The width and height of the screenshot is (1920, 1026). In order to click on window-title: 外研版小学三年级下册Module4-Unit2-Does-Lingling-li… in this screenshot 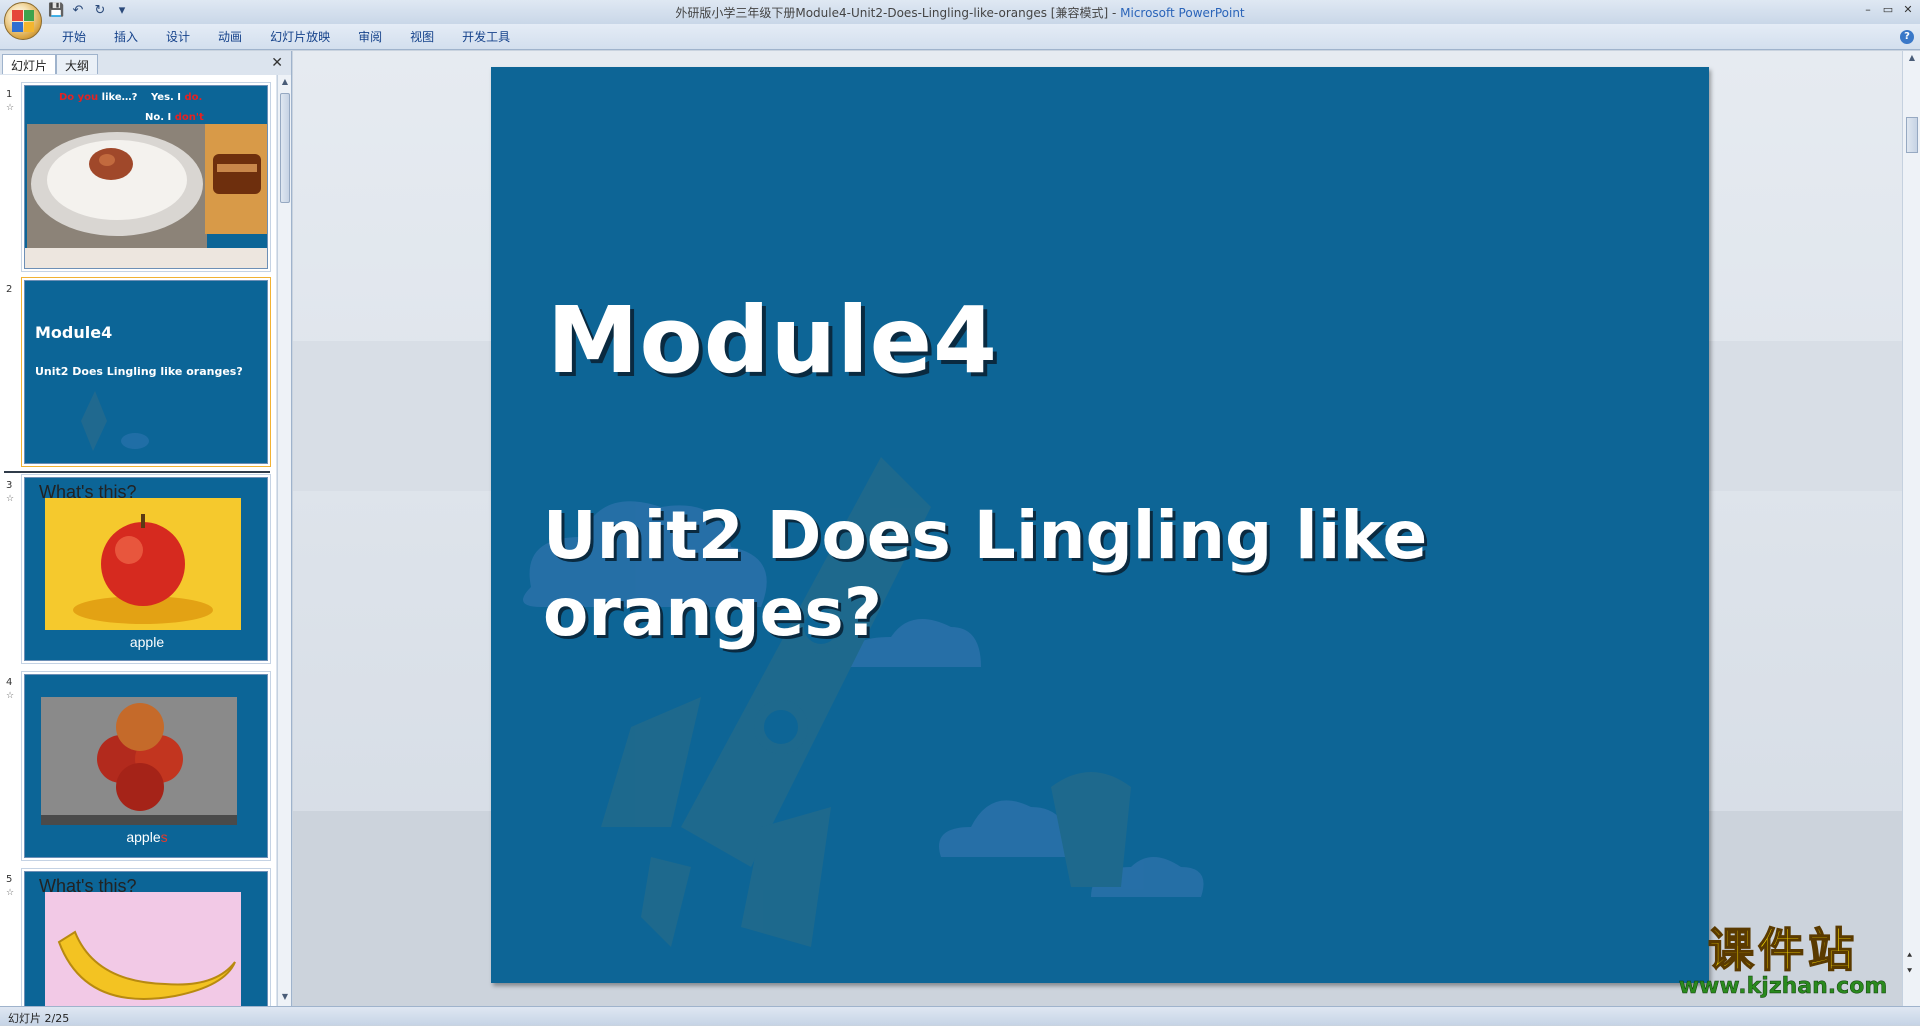, I will do `click(960, 12)`.